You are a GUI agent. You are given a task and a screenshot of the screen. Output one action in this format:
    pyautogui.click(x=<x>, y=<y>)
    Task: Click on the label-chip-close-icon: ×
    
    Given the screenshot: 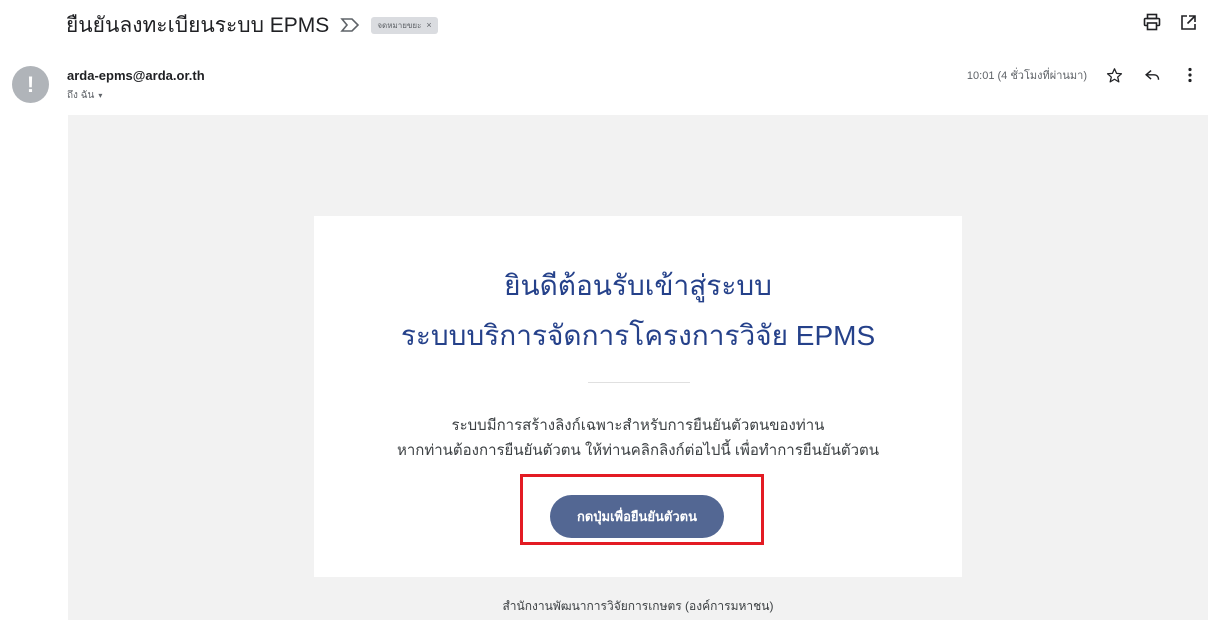 What is the action you would take?
    pyautogui.click(x=428, y=25)
    